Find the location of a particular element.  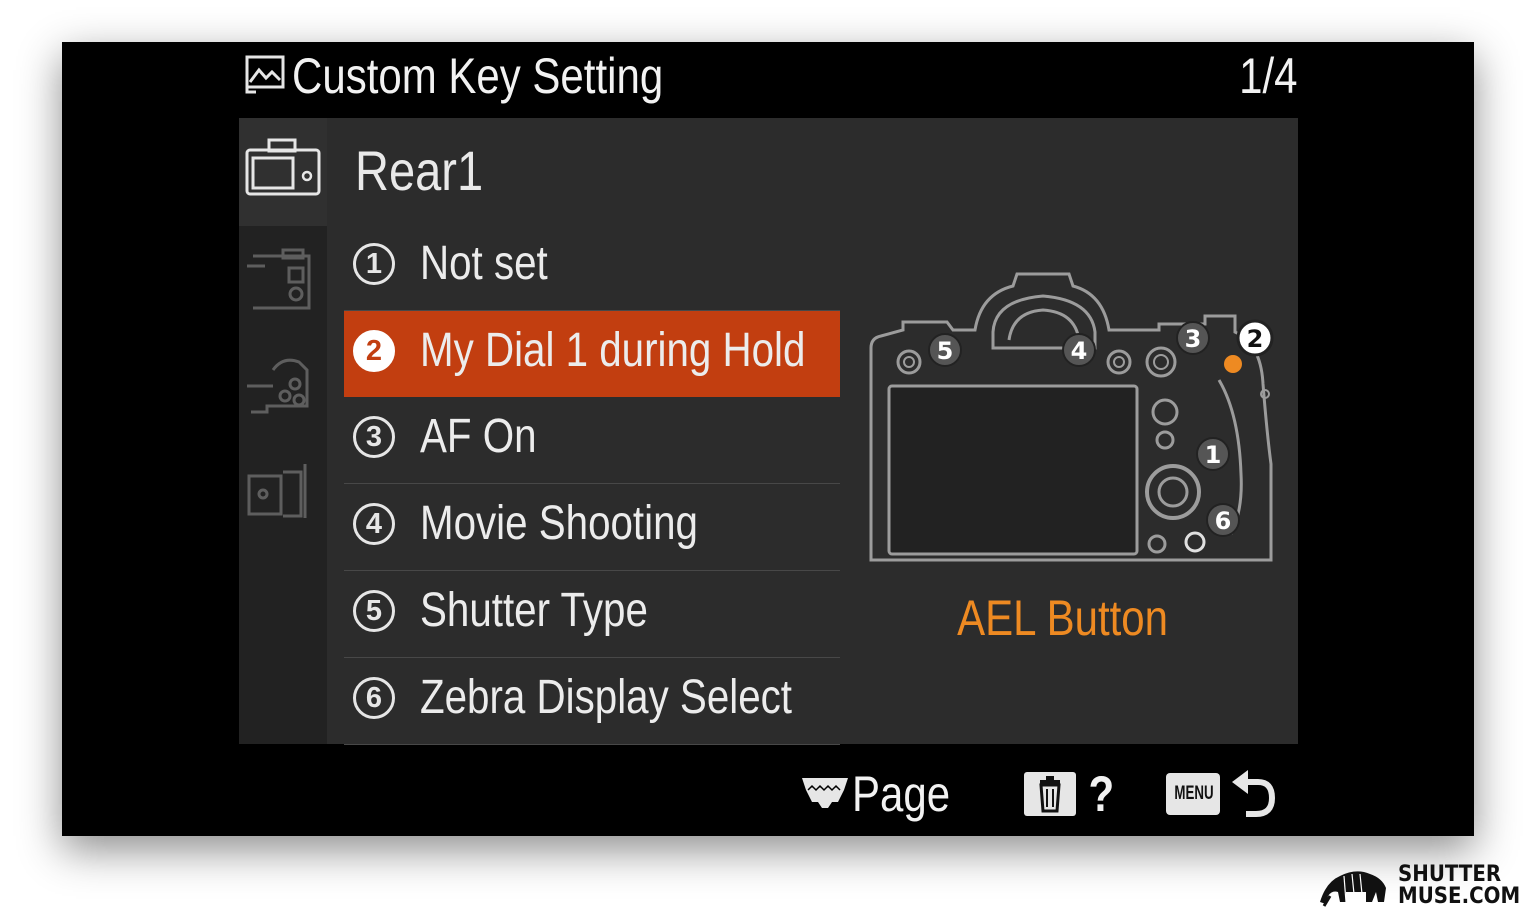

marker-5-icon: 5 is located at coordinates (945, 350).